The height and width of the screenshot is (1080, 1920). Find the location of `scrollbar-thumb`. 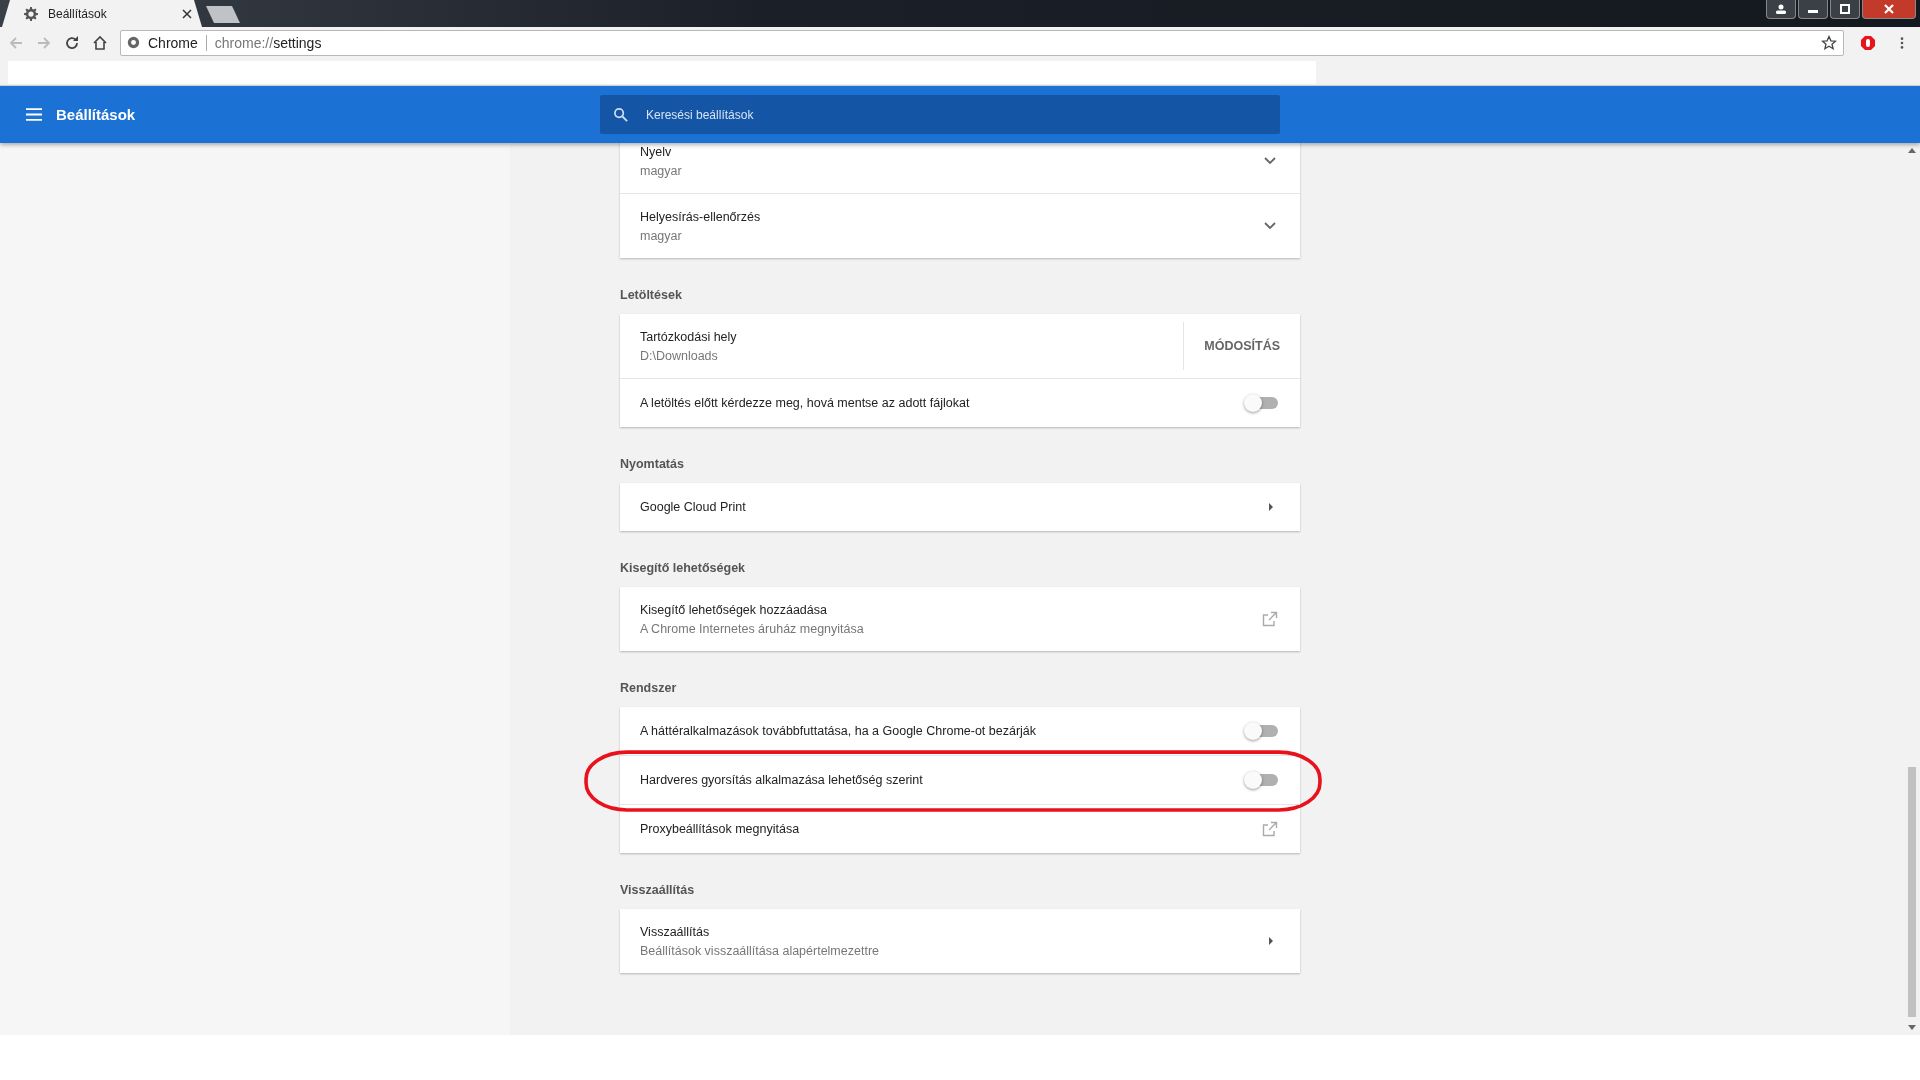

scrollbar-thumb is located at coordinates (1911, 892).